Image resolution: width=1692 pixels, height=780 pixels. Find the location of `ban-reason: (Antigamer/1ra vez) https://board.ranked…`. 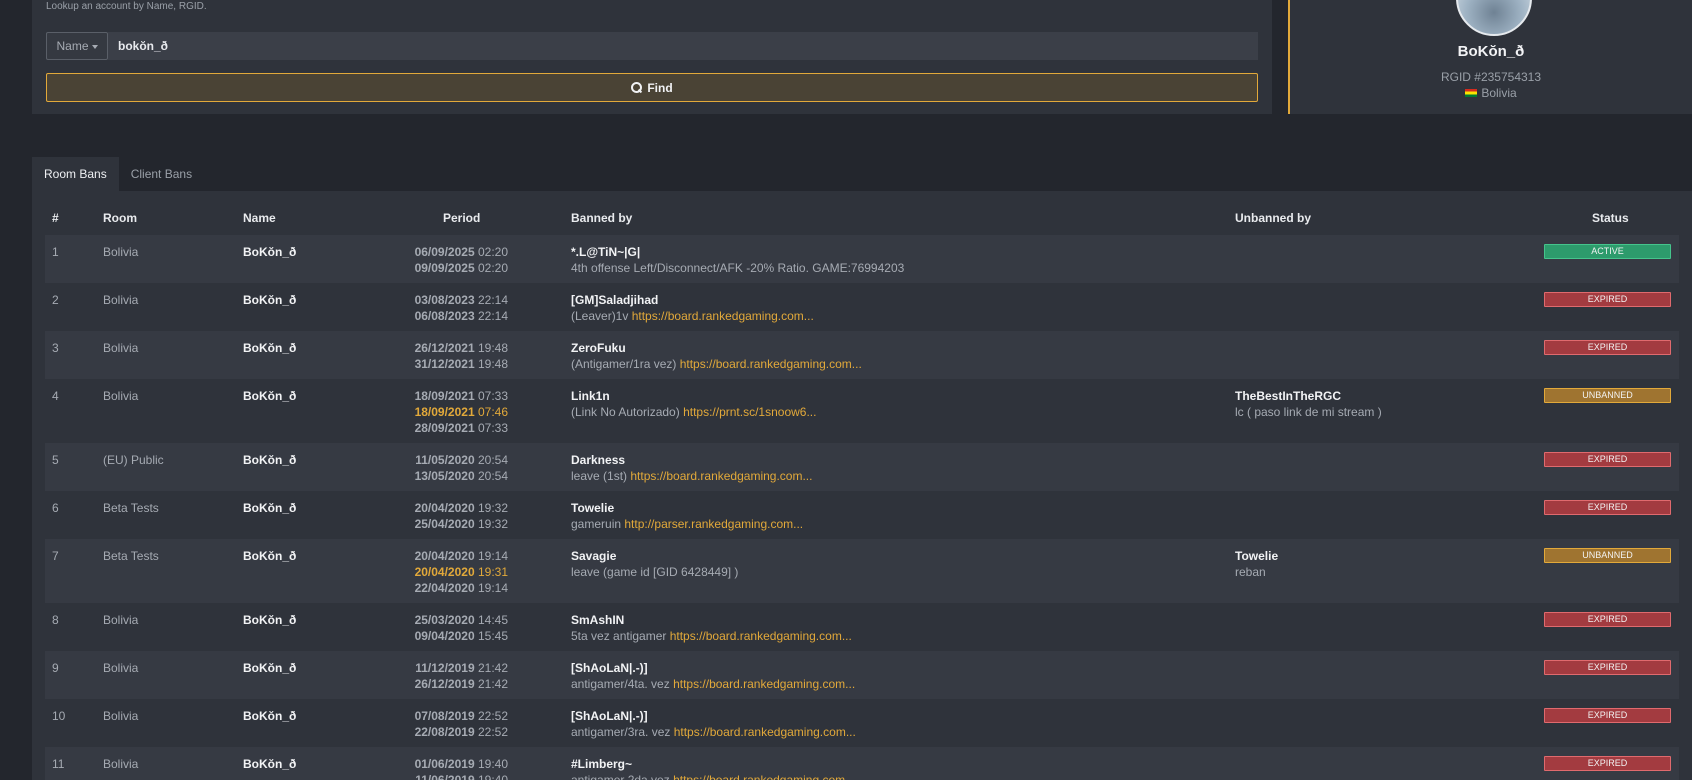

ban-reason: (Antigamer/1ra vez) https://board.ranked… is located at coordinates (716, 364).